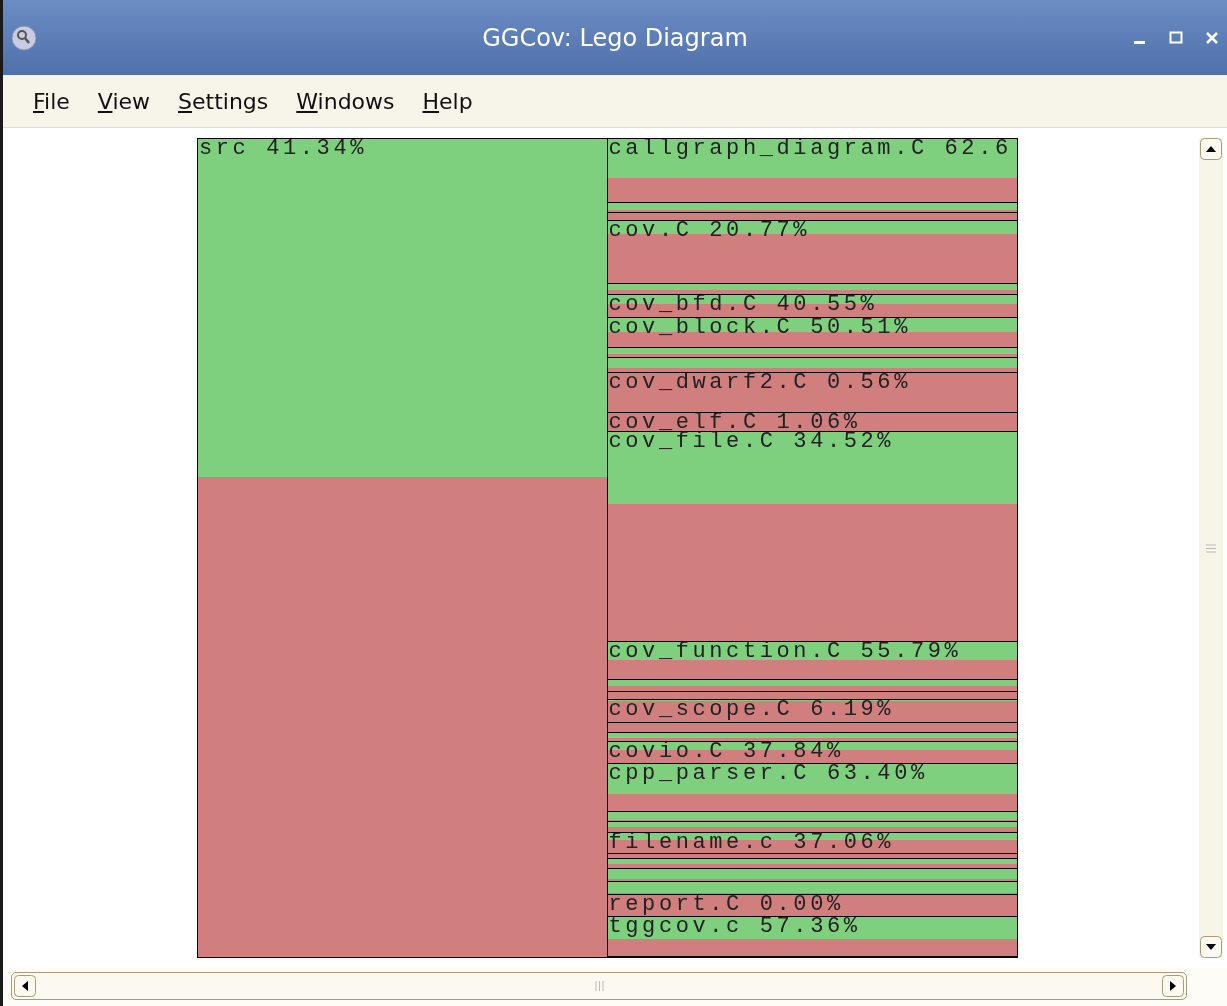  I want to click on block-label: tggcov.c 57.36%, so click(734, 927).